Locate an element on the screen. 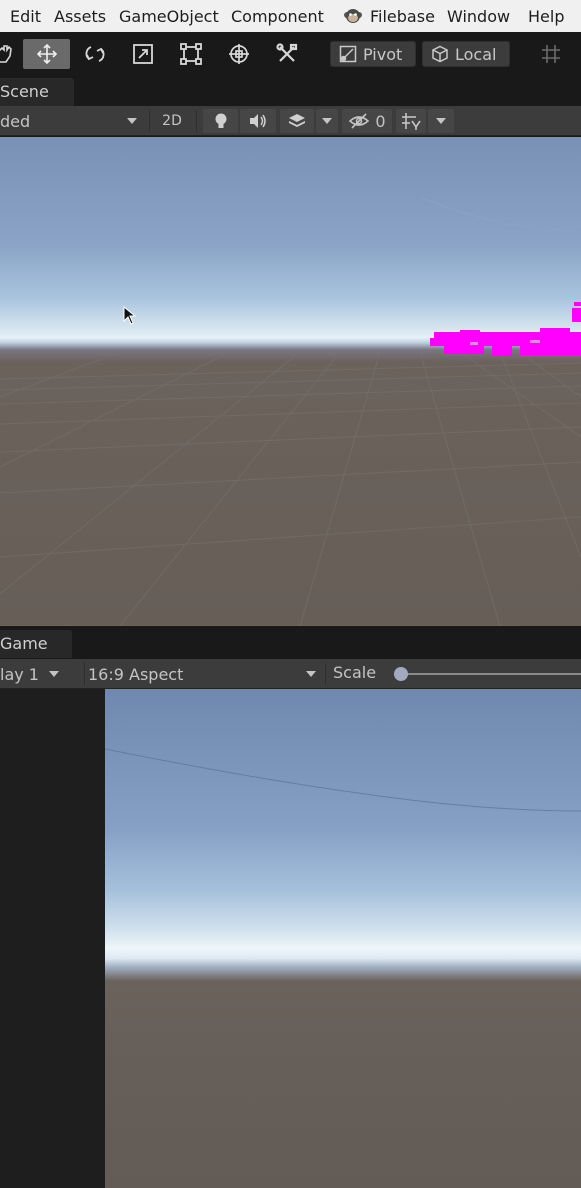 The height and width of the screenshot is (1188, 581). transform-tool-button is located at coordinates (239, 54).